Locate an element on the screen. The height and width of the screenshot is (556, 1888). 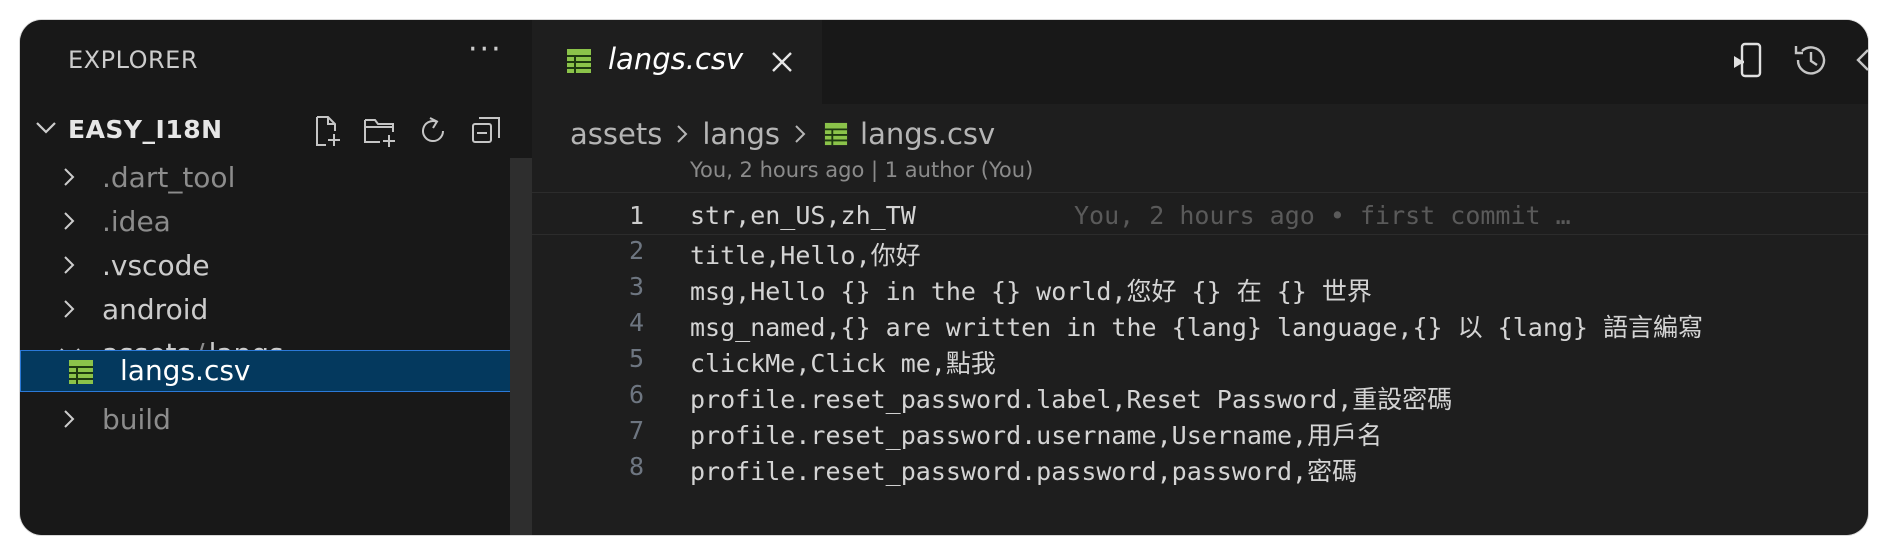
tree-item-build: build is located at coordinates (276, 419).